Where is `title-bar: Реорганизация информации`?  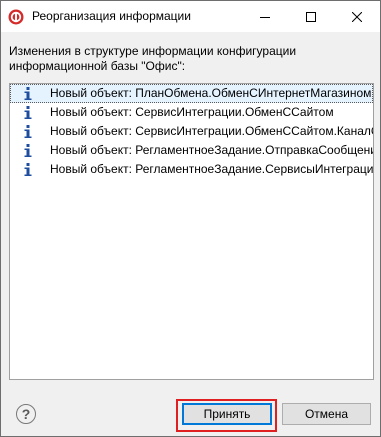 title-bar: Реорганизация информации is located at coordinates (190, 16).